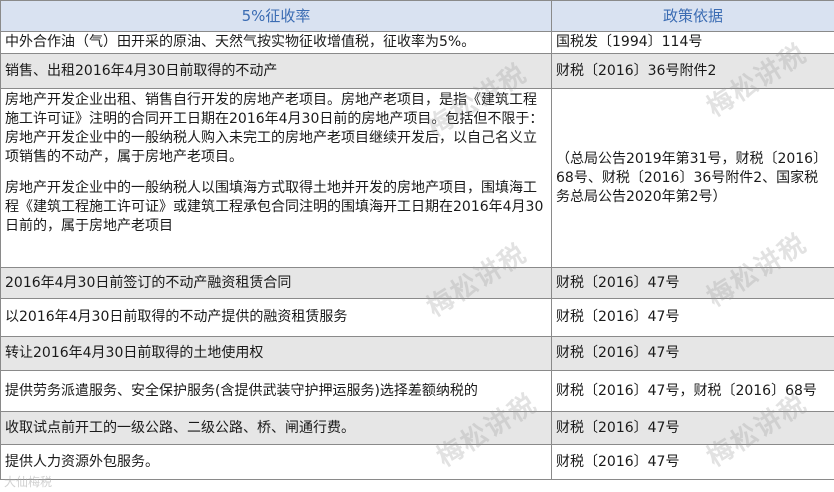  Describe the element at coordinates (276, 42) in the screenshot. I see `item-cell: 中外合作油（气）田开采的原油、天然气按实物征收增值税，征收率为5%。` at that location.